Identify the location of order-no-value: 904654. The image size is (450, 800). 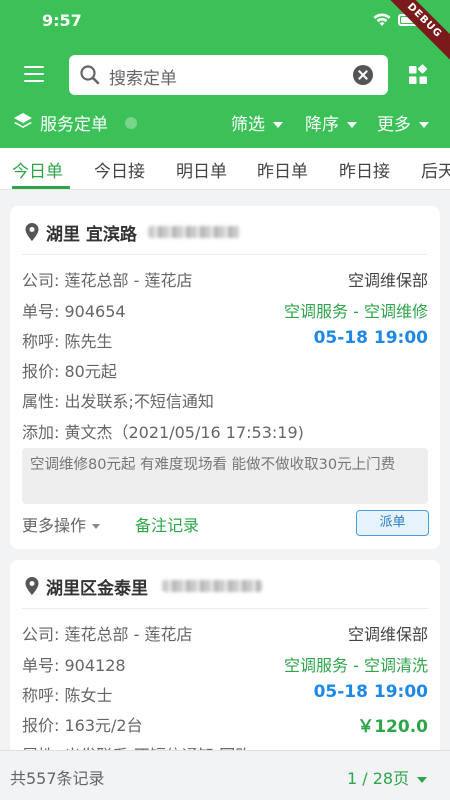
(95, 311).